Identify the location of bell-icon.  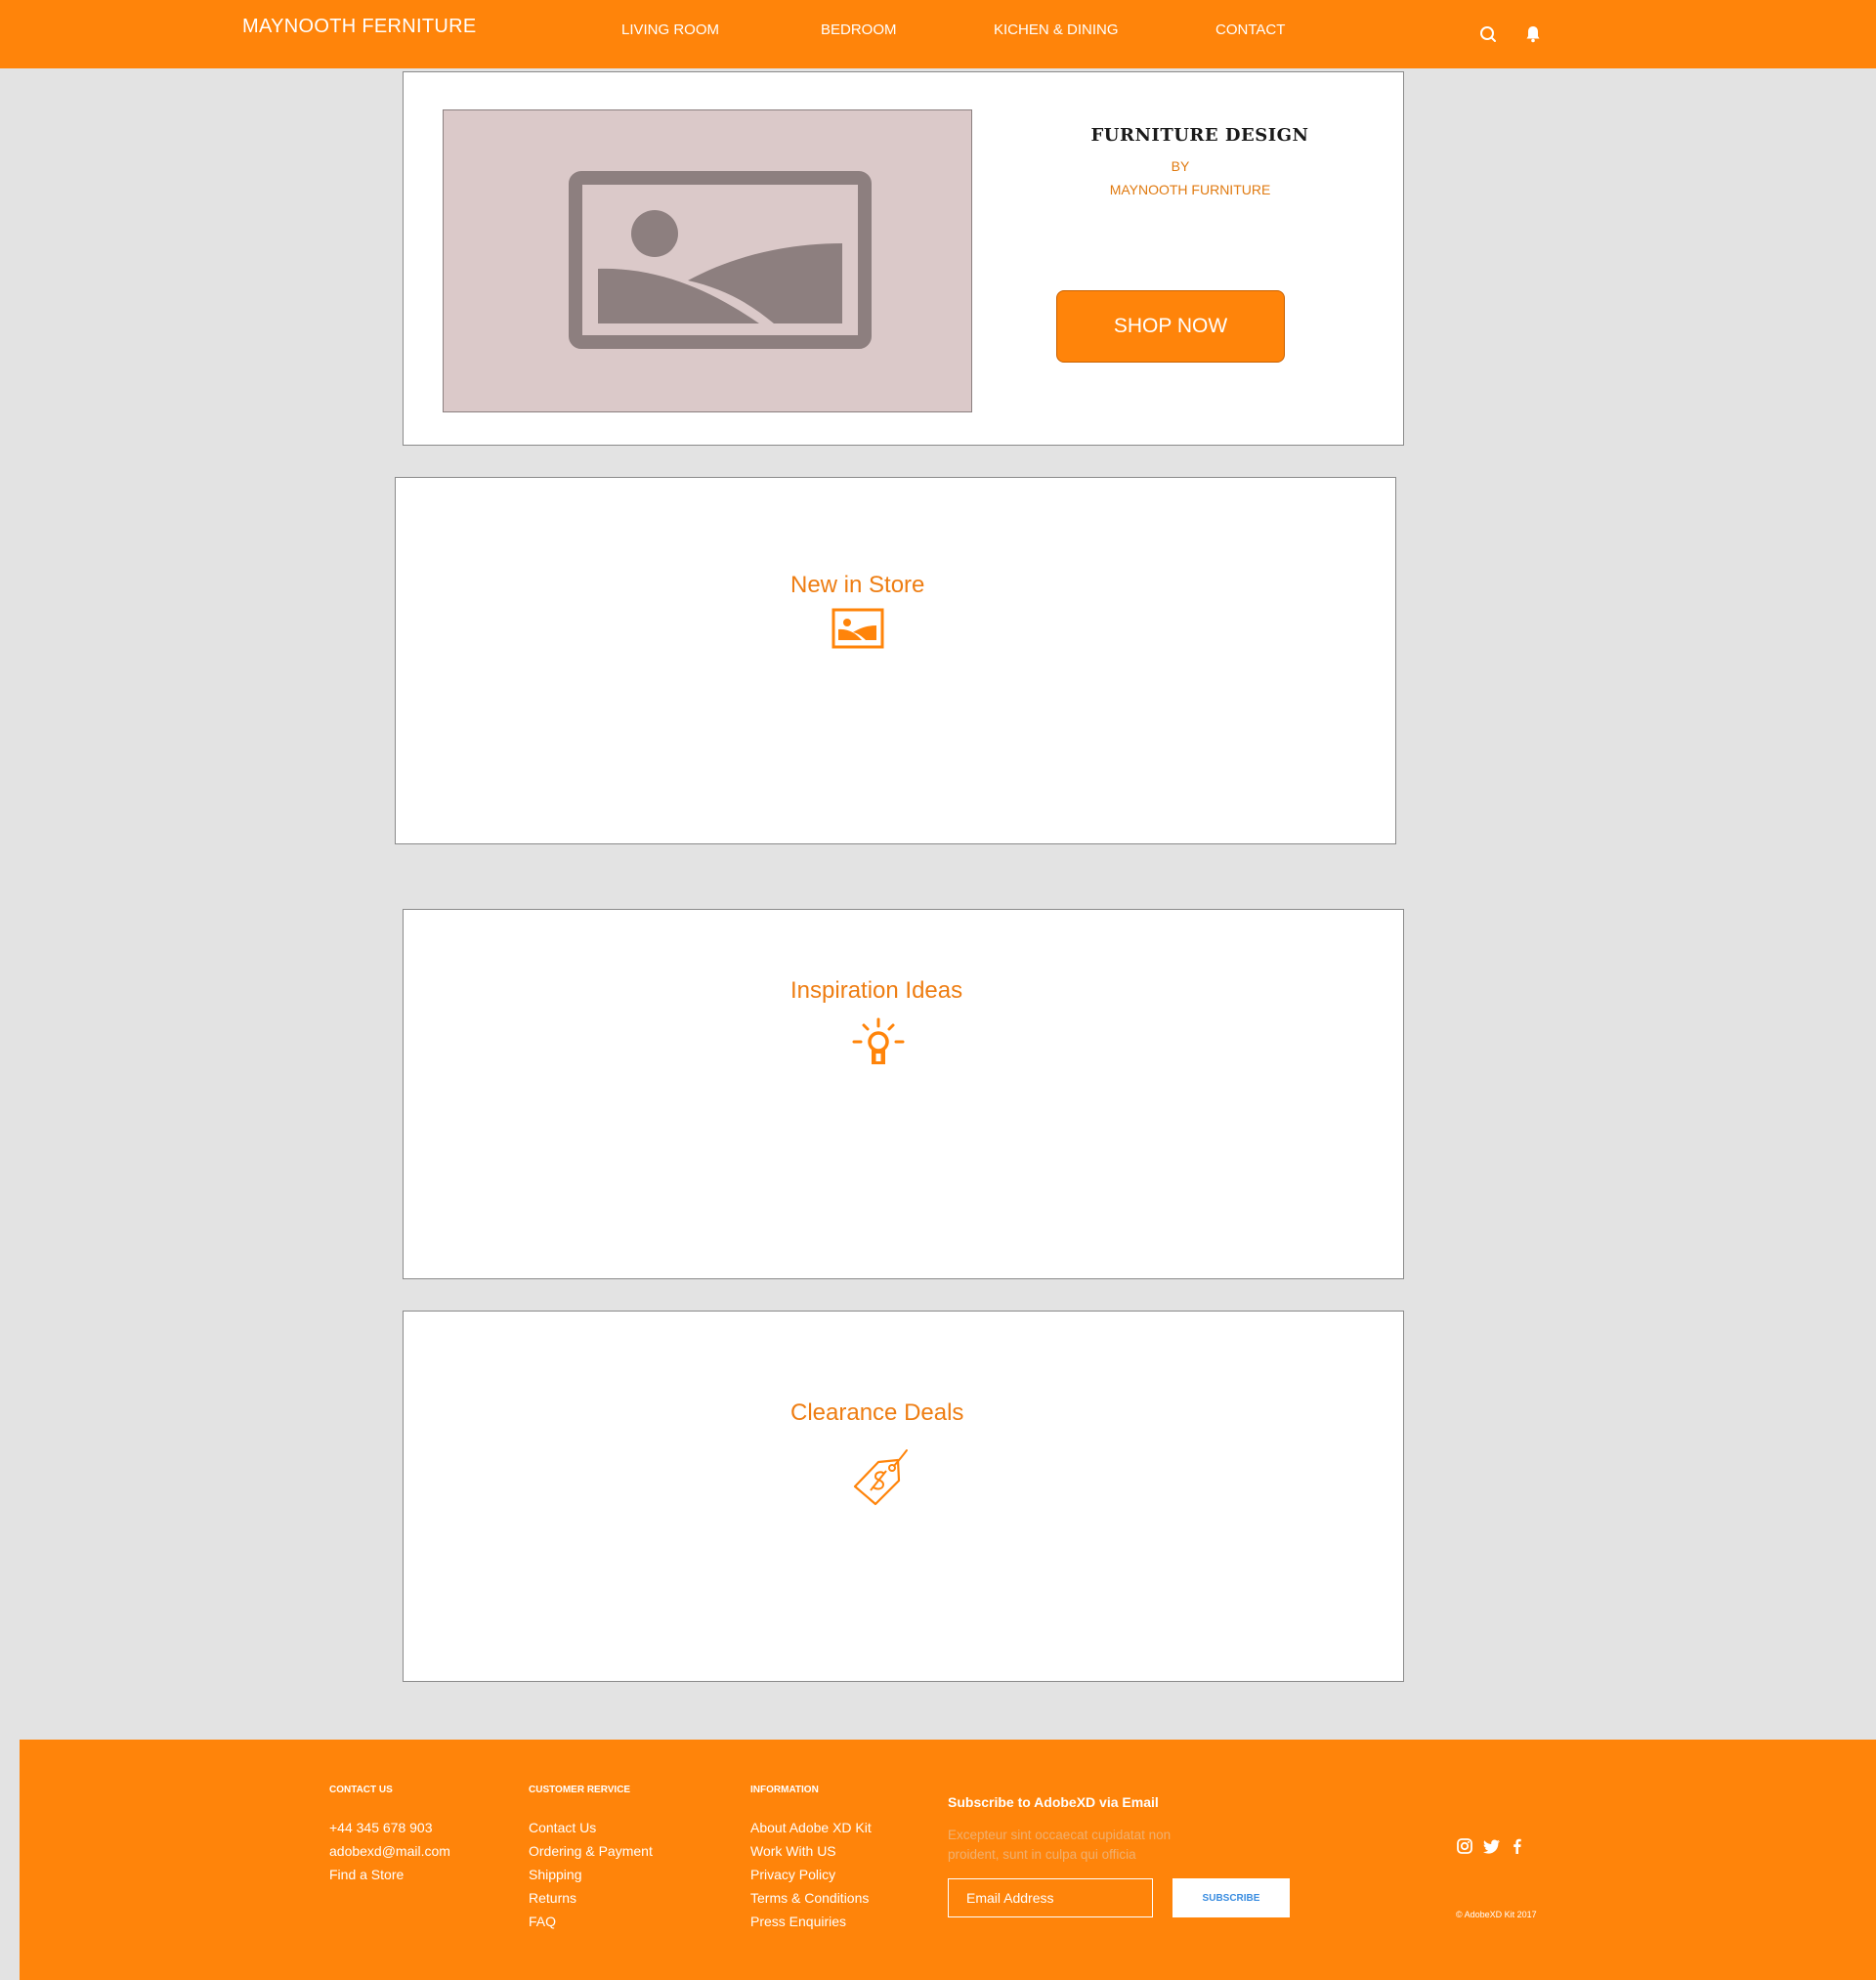
(1533, 34).